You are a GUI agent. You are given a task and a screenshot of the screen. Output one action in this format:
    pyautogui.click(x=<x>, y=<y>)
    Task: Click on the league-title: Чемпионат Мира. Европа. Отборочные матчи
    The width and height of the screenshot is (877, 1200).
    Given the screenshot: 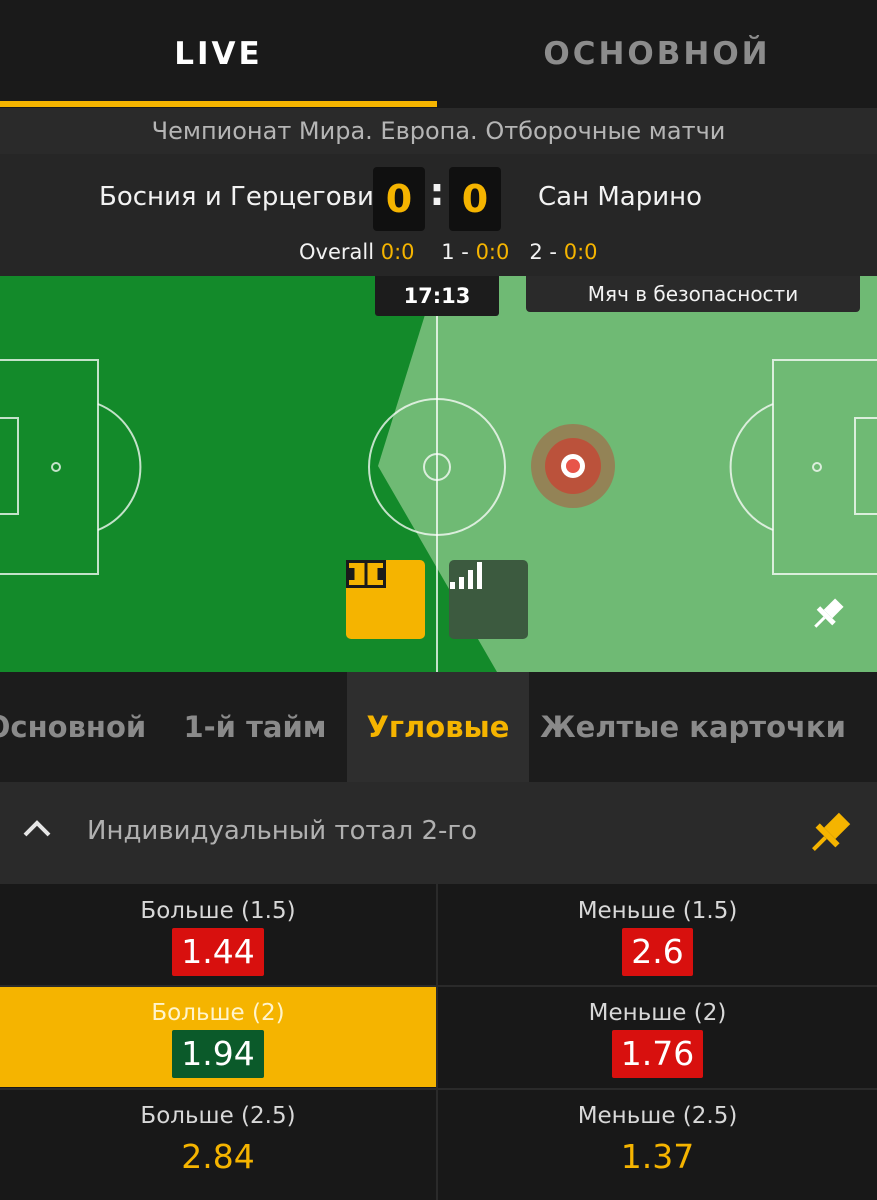 What is the action you would take?
    pyautogui.click(x=438, y=131)
    